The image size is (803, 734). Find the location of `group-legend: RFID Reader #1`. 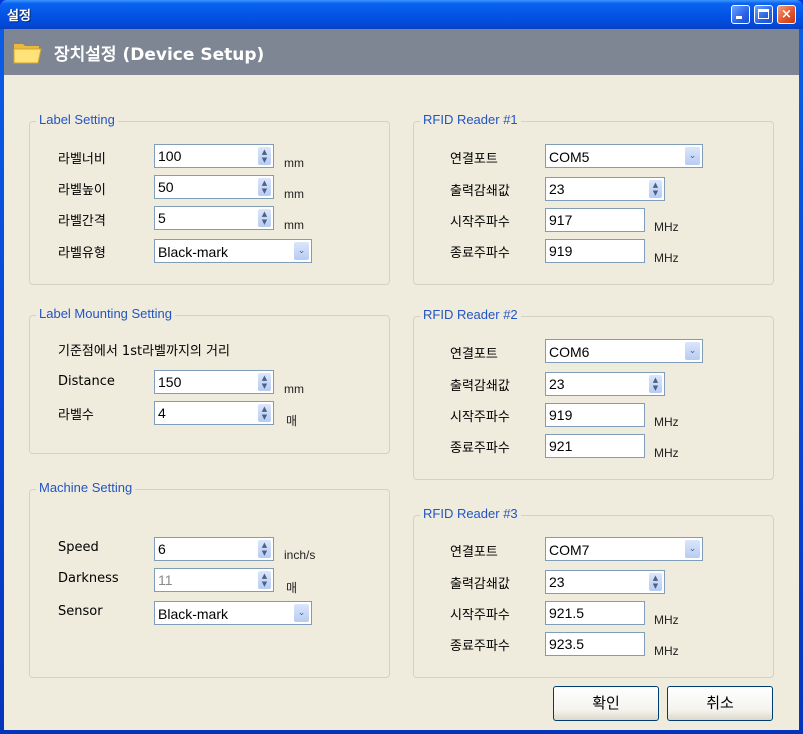

group-legend: RFID Reader #1 is located at coordinates (470, 119).